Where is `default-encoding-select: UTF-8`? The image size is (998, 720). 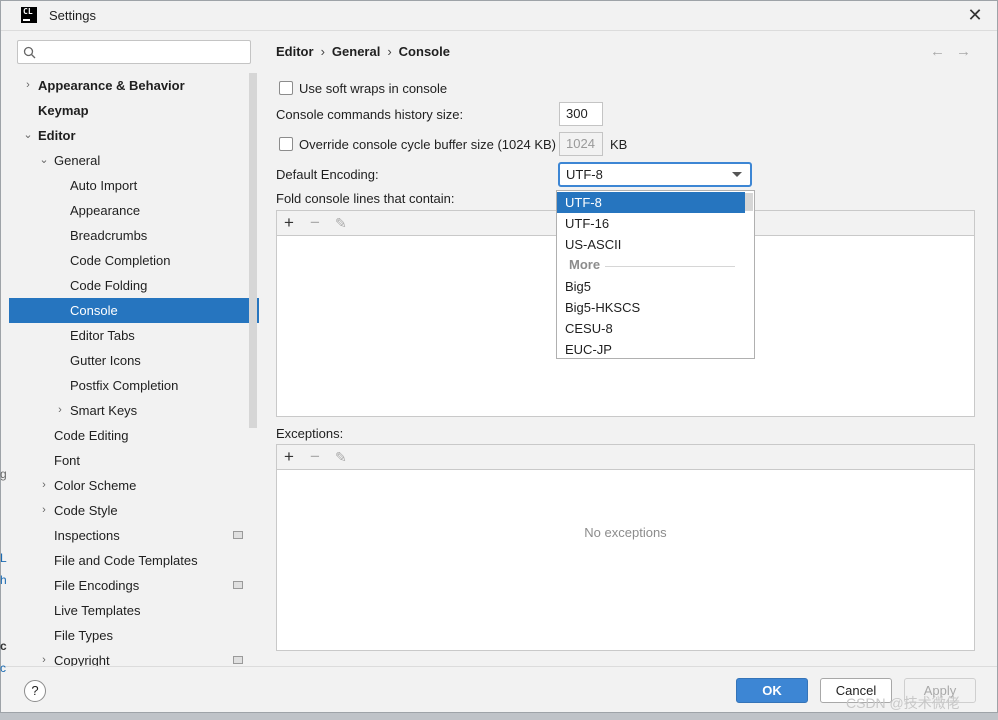 default-encoding-select: UTF-8 is located at coordinates (655, 174).